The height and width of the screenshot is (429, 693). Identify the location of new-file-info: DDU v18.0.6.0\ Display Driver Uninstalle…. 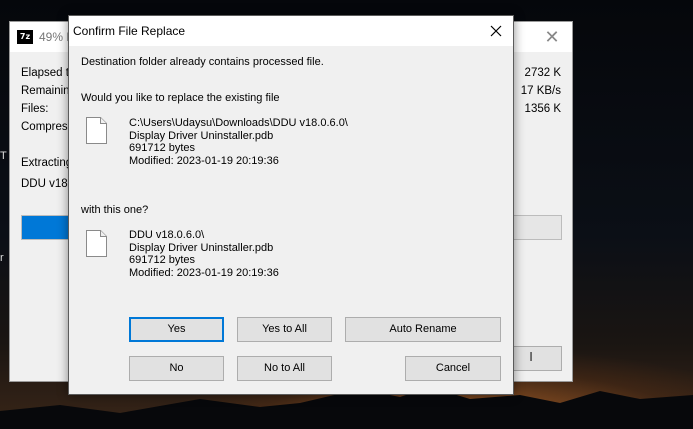
(204, 254).